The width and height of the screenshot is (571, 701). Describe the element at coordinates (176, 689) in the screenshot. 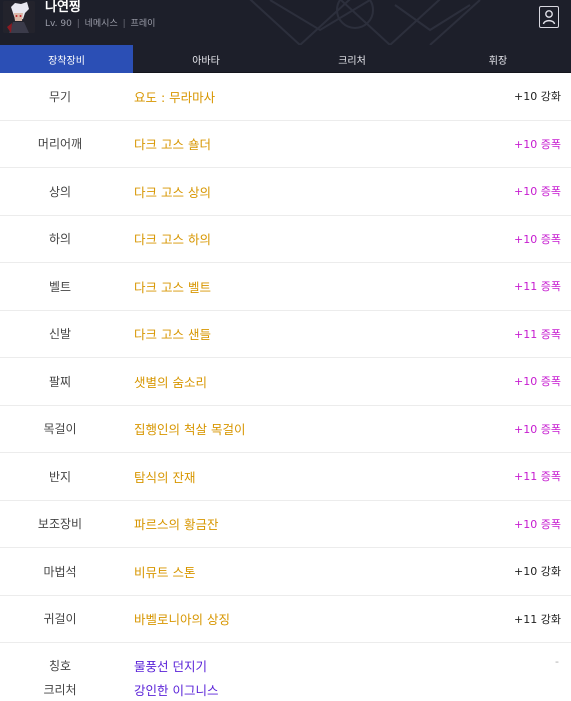

I see `creature-value: 강인한 이그니스` at that location.